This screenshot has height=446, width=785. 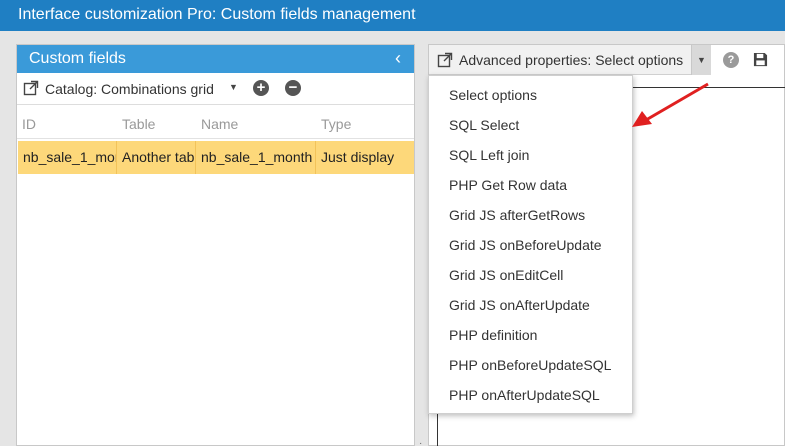 What do you see at coordinates (29, 124) in the screenshot?
I see `column-header-id: ID` at bounding box center [29, 124].